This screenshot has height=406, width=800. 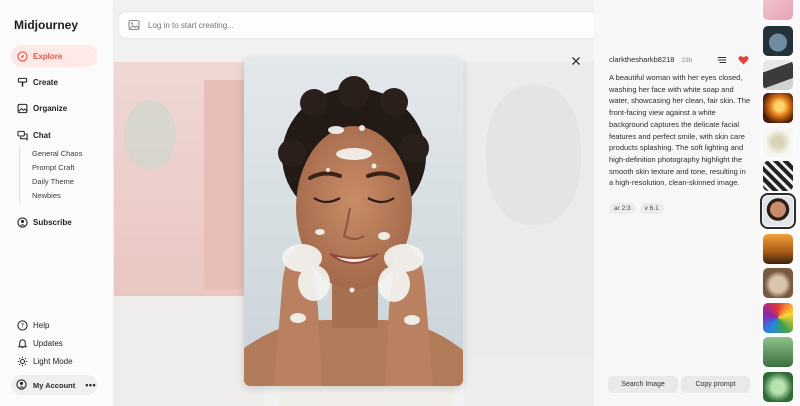 What do you see at coordinates (57, 182) in the screenshot?
I see `chat-room-daily-theme: Daily Theme` at bounding box center [57, 182].